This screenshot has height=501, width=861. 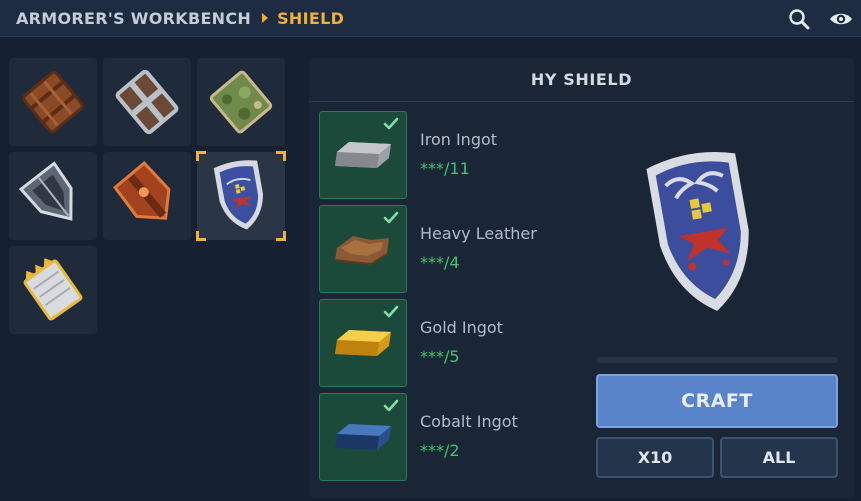 I want to click on ingredient-slot-heavy-leather, so click(x=363, y=249).